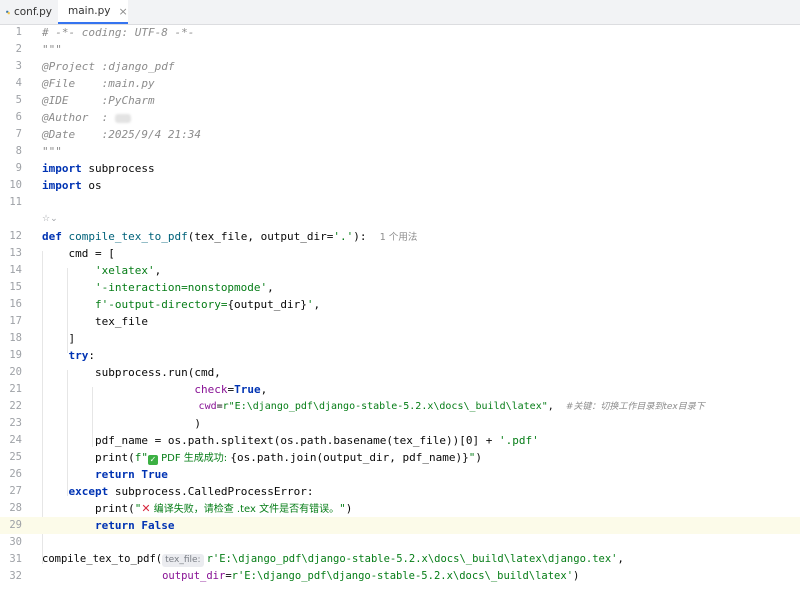 The image size is (800, 600). What do you see at coordinates (95, 321) in the screenshot?
I see `code-text: tex_file` at bounding box center [95, 321].